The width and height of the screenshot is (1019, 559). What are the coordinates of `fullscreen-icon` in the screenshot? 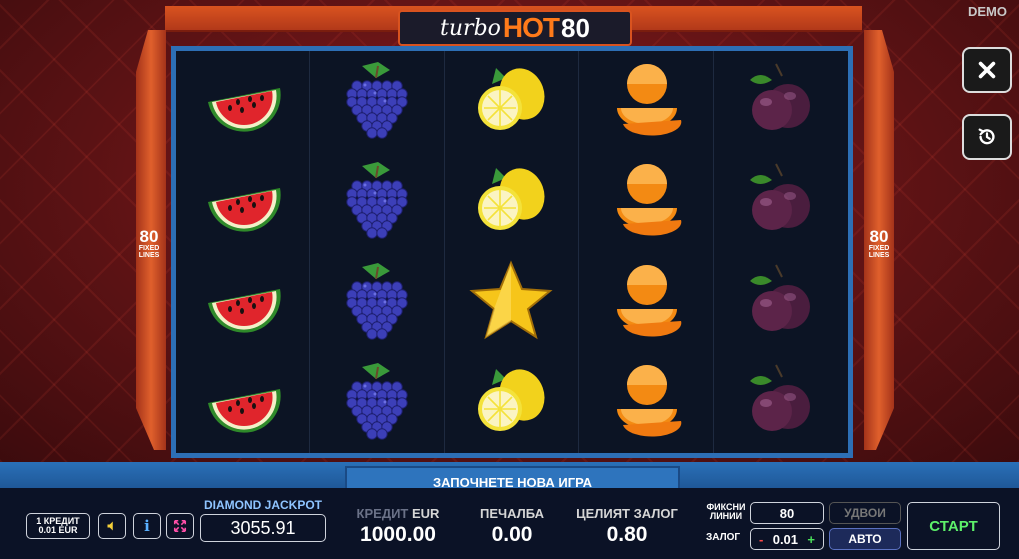 It's located at (180, 526).